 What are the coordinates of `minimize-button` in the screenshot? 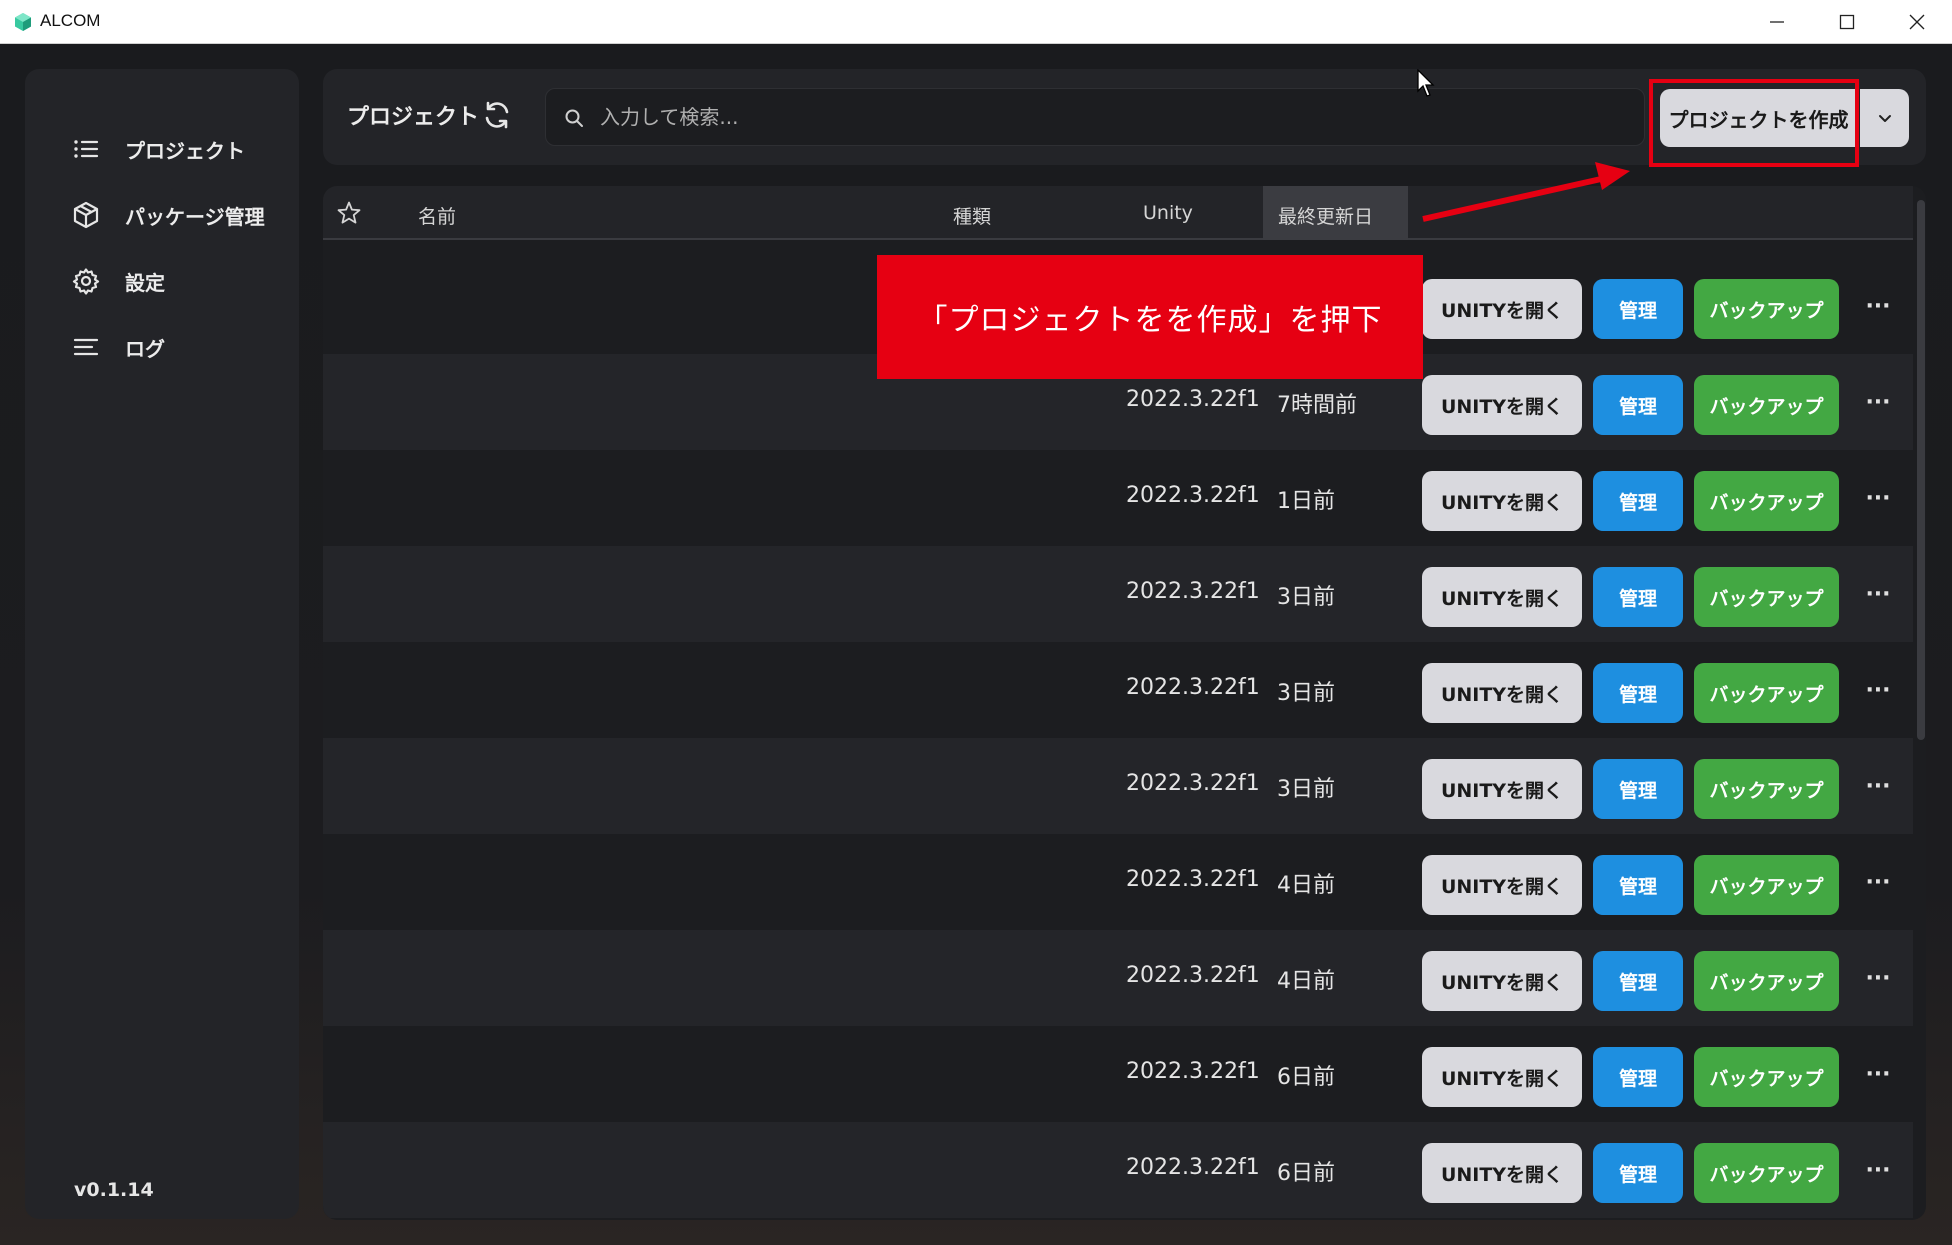 It's located at (1777, 22).